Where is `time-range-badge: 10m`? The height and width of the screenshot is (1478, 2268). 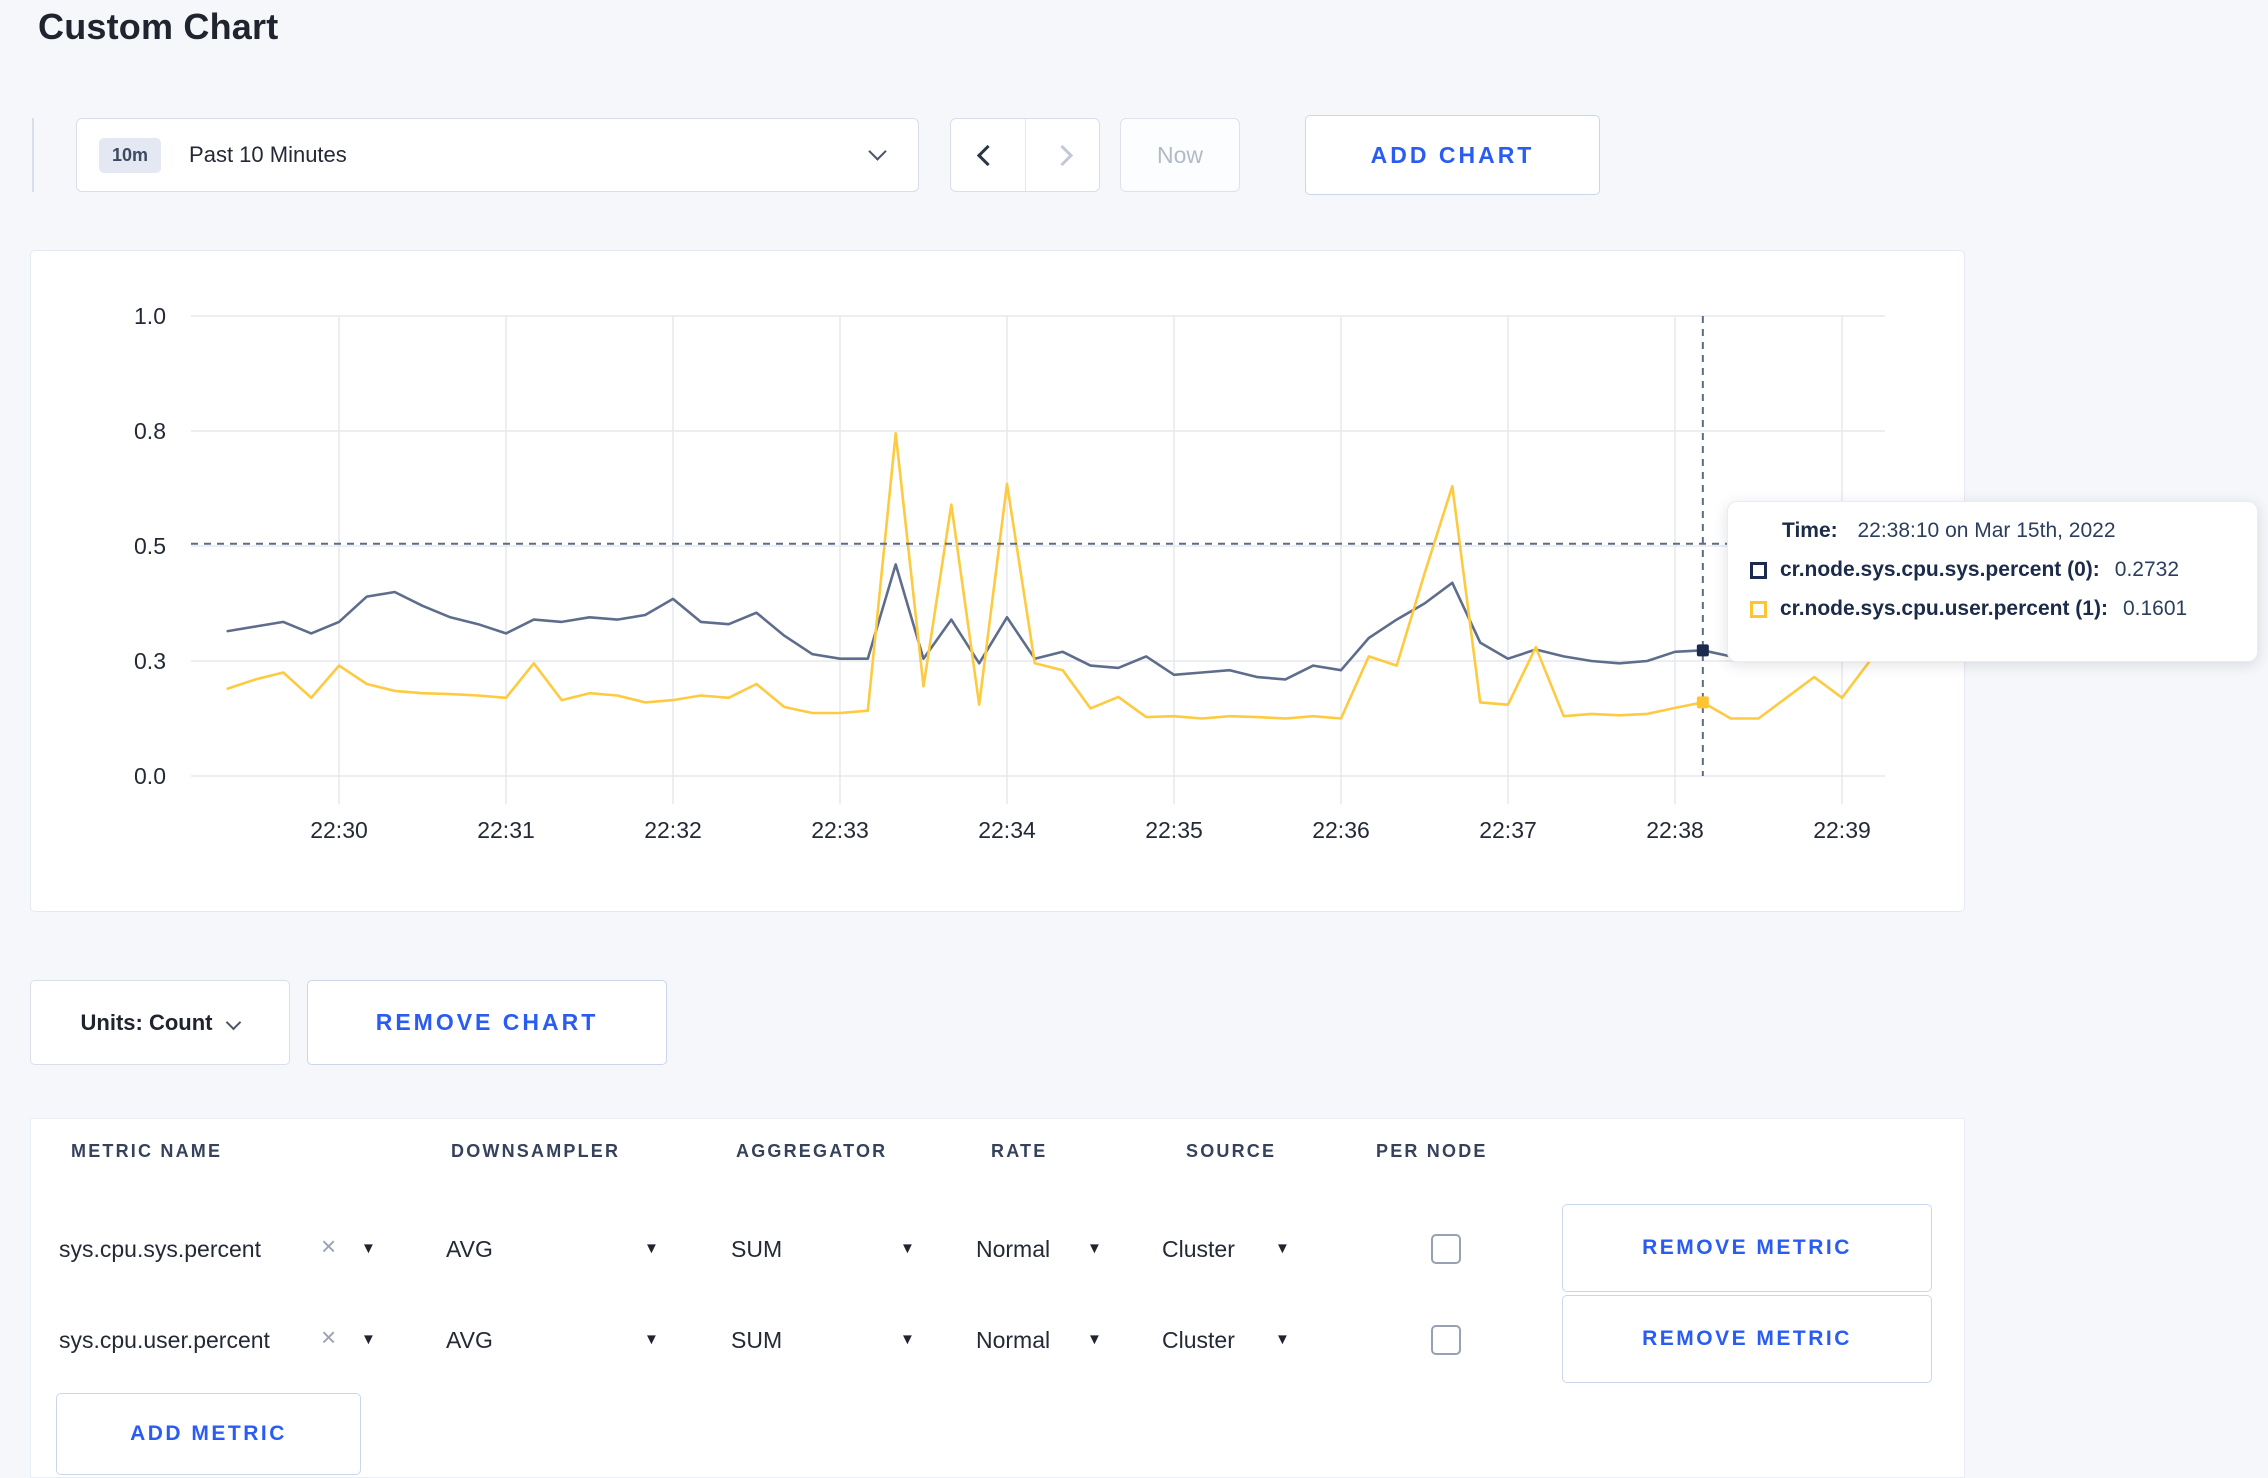 time-range-badge: 10m is located at coordinates (130, 155).